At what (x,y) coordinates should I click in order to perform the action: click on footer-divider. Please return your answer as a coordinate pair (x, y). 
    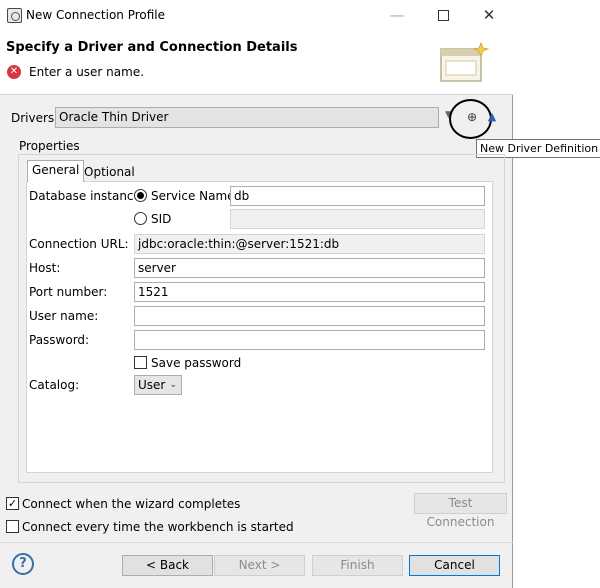
    Looking at the image, I should click on (256, 542).